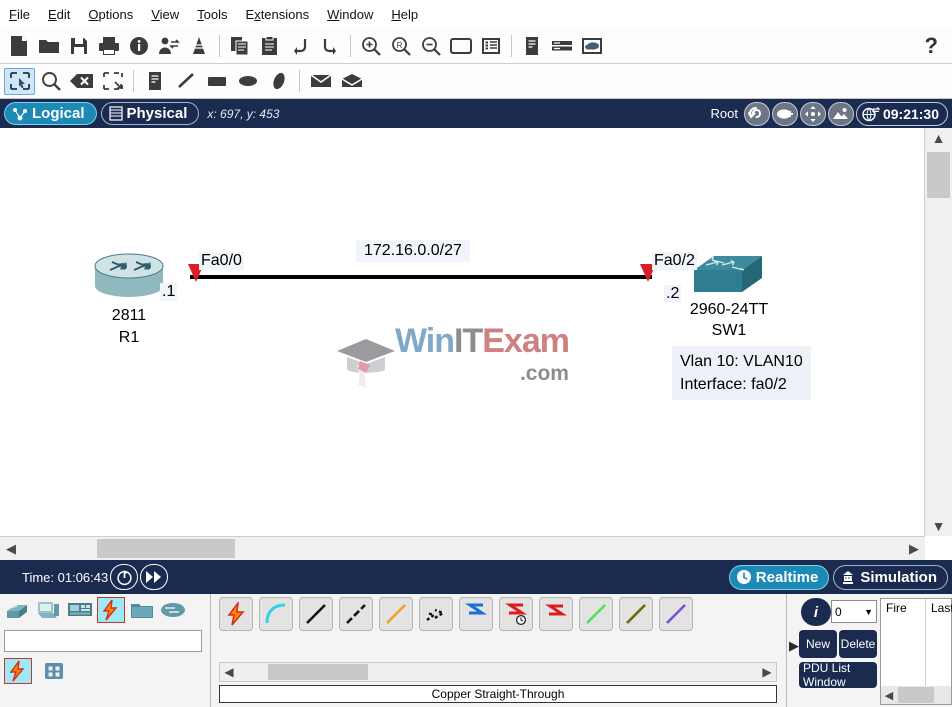  What do you see at coordinates (154, 81) in the screenshot?
I see `place-note-tool-icon` at bounding box center [154, 81].